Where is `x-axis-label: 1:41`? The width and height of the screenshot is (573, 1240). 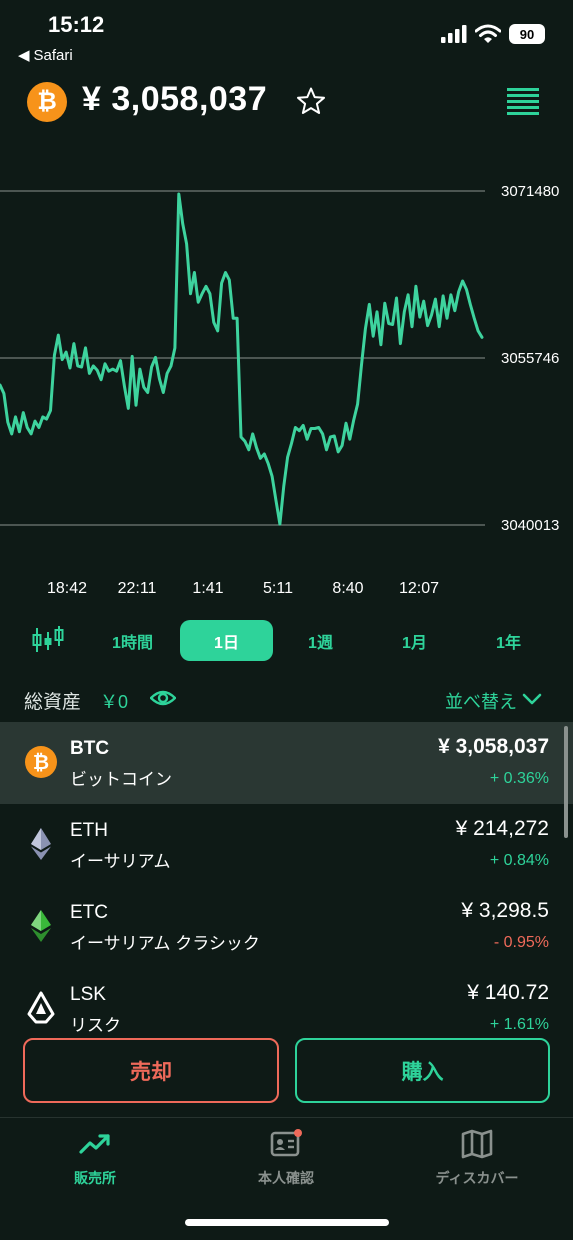
x-axis-label: 1:41 is located at coordinates (208, 588).